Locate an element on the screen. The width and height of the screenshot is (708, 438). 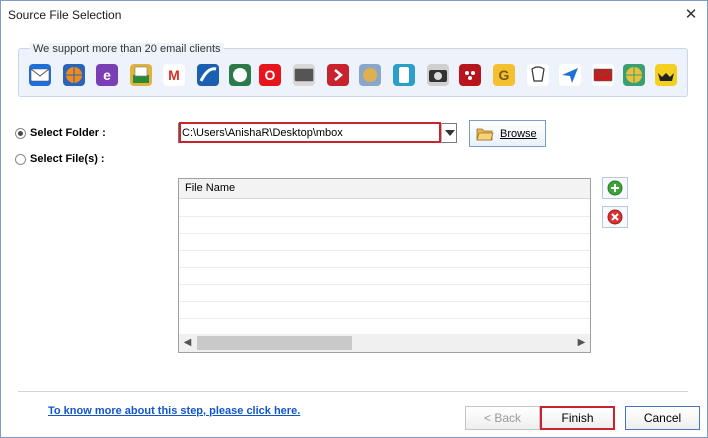
browse-button: Browse is located at coordinates (507, 133).